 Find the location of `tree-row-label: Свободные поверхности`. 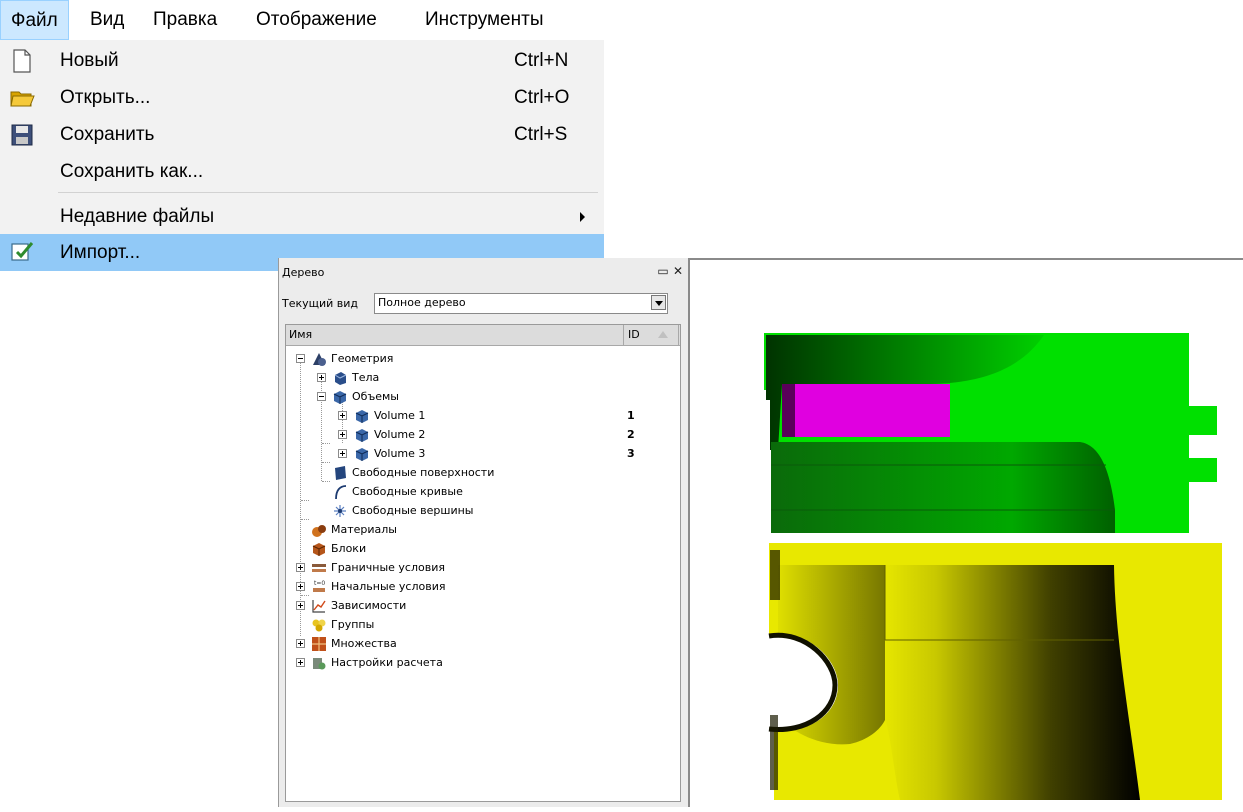

tree-row-label: Свободные поверхности is located at coordinates (423, 472).